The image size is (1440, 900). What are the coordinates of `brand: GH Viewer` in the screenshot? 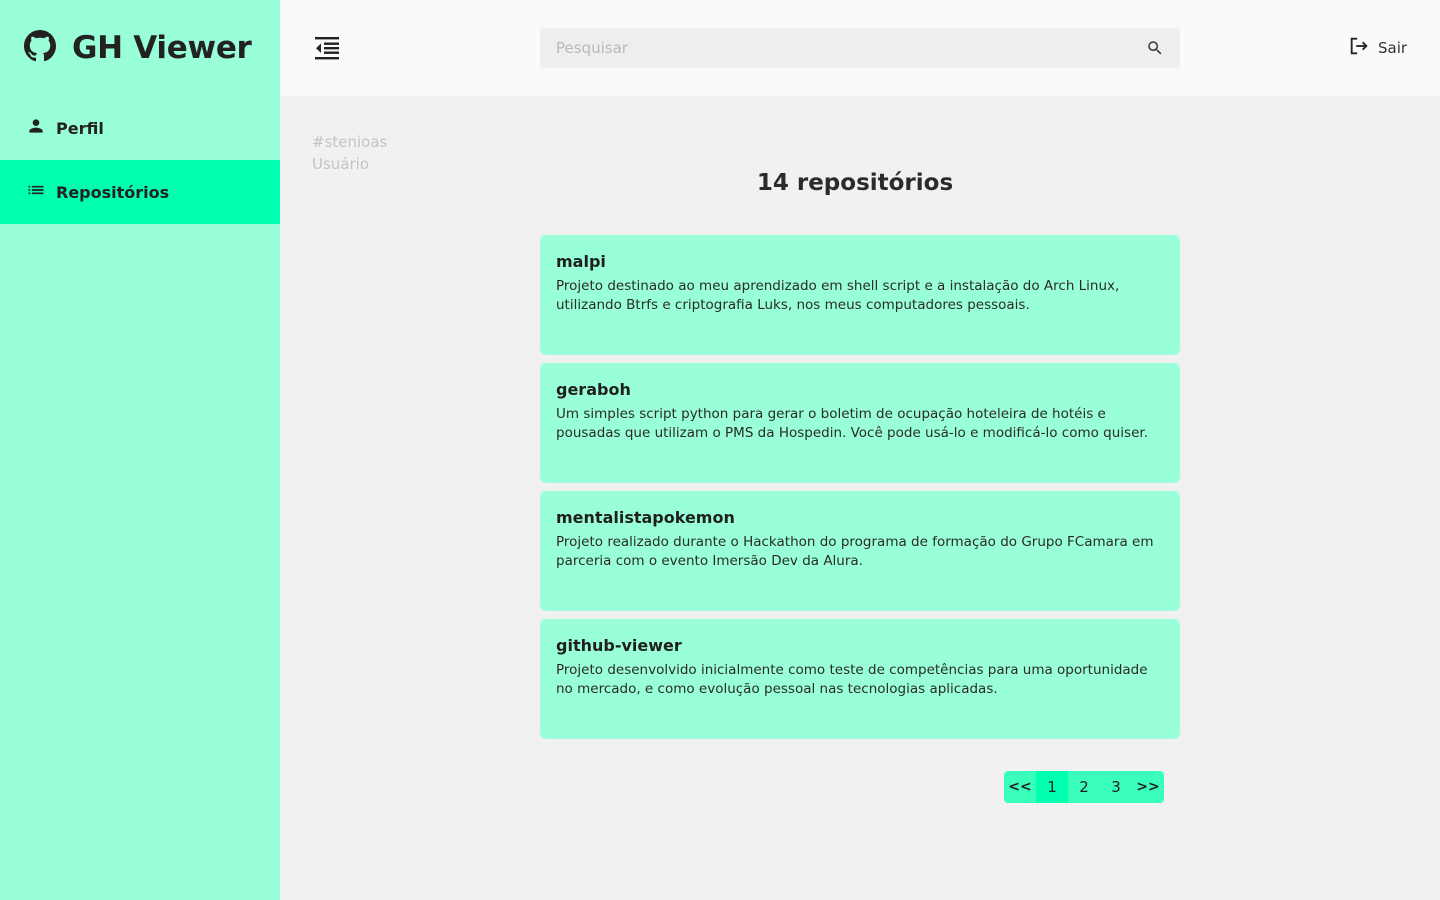 It's located at (138, 48).